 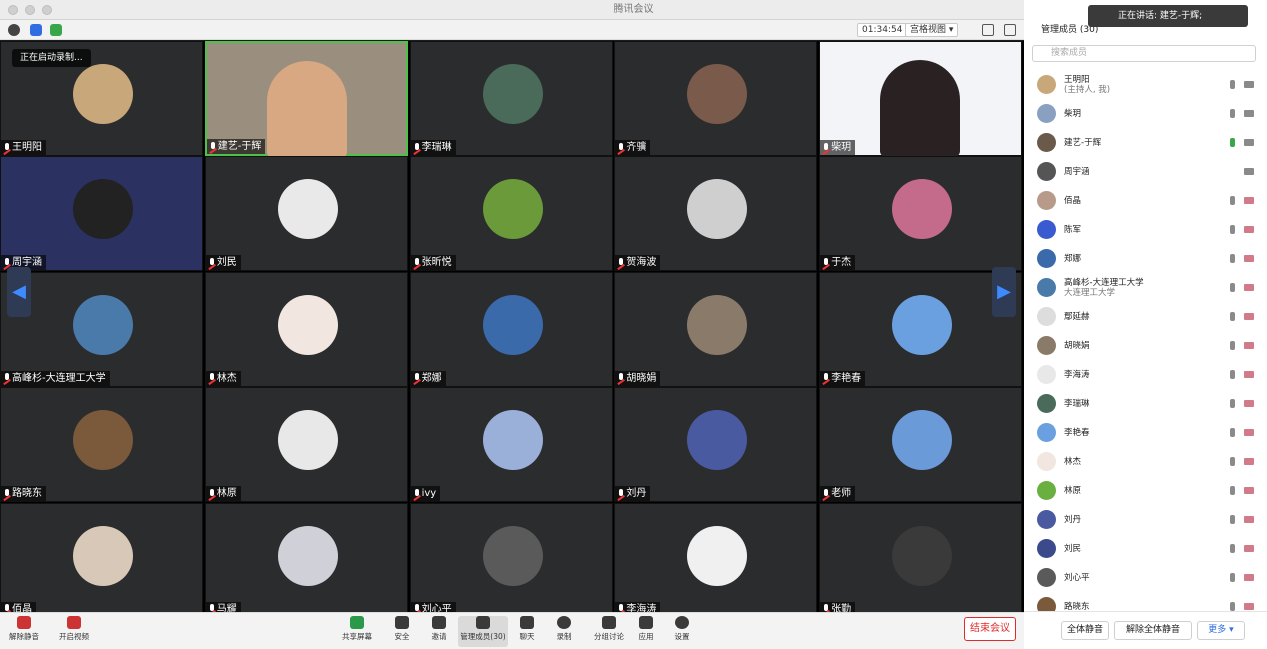 I want to click on video-tile: 张勤, so click(x=921, y=557).